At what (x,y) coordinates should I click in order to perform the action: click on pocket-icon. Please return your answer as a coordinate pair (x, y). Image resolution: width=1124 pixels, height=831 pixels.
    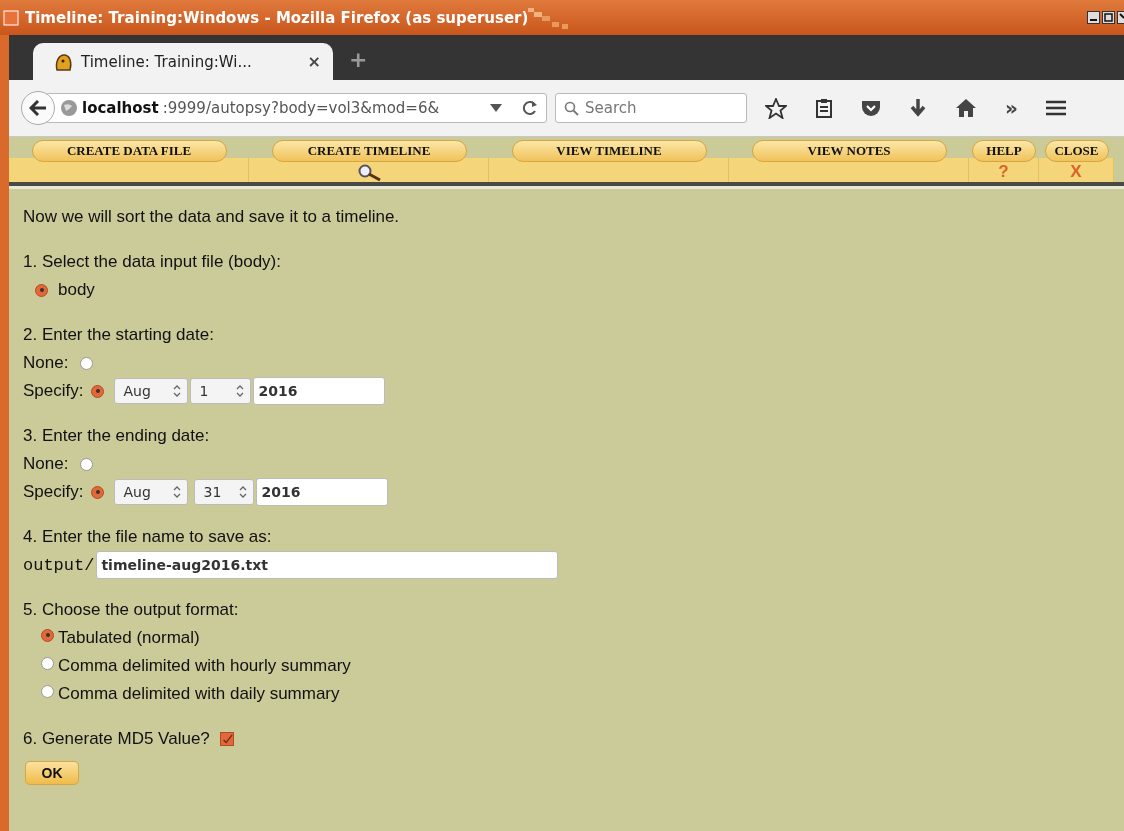
    Looking at the image, I should click on (871, 108).